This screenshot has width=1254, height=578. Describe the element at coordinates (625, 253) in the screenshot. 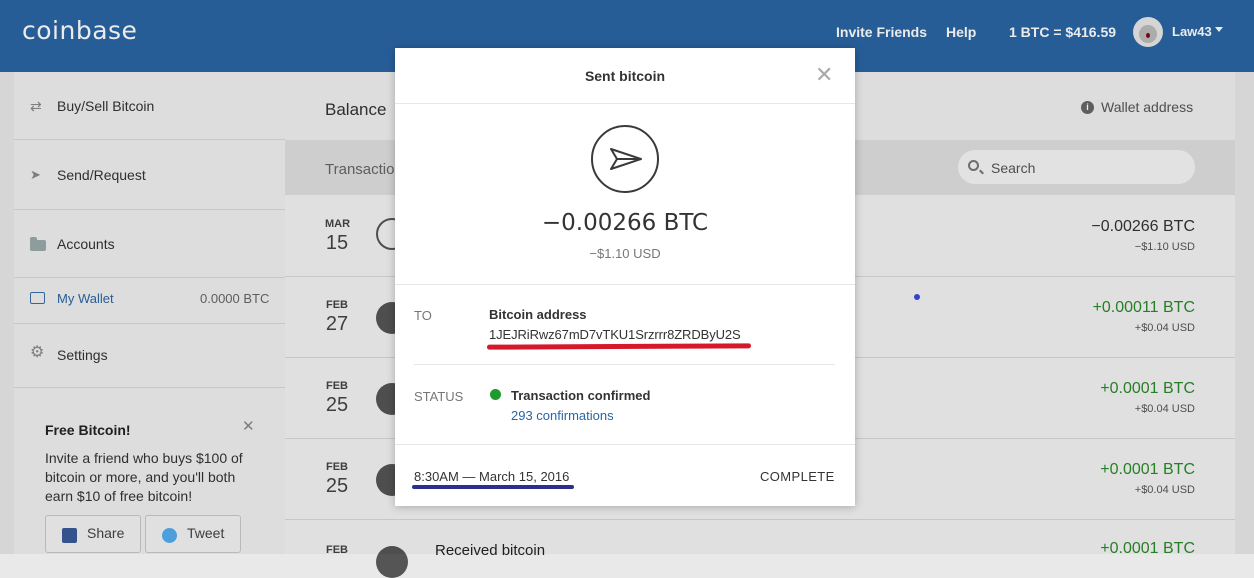

I see `modal-usd: −$1.10 USD` at that location.